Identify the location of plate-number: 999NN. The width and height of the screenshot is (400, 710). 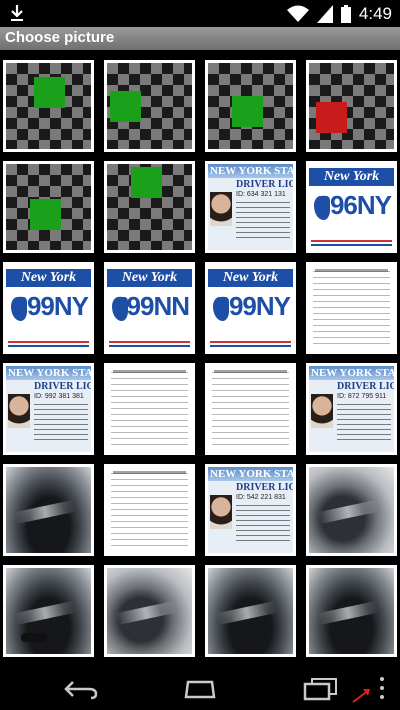
(151, 306).